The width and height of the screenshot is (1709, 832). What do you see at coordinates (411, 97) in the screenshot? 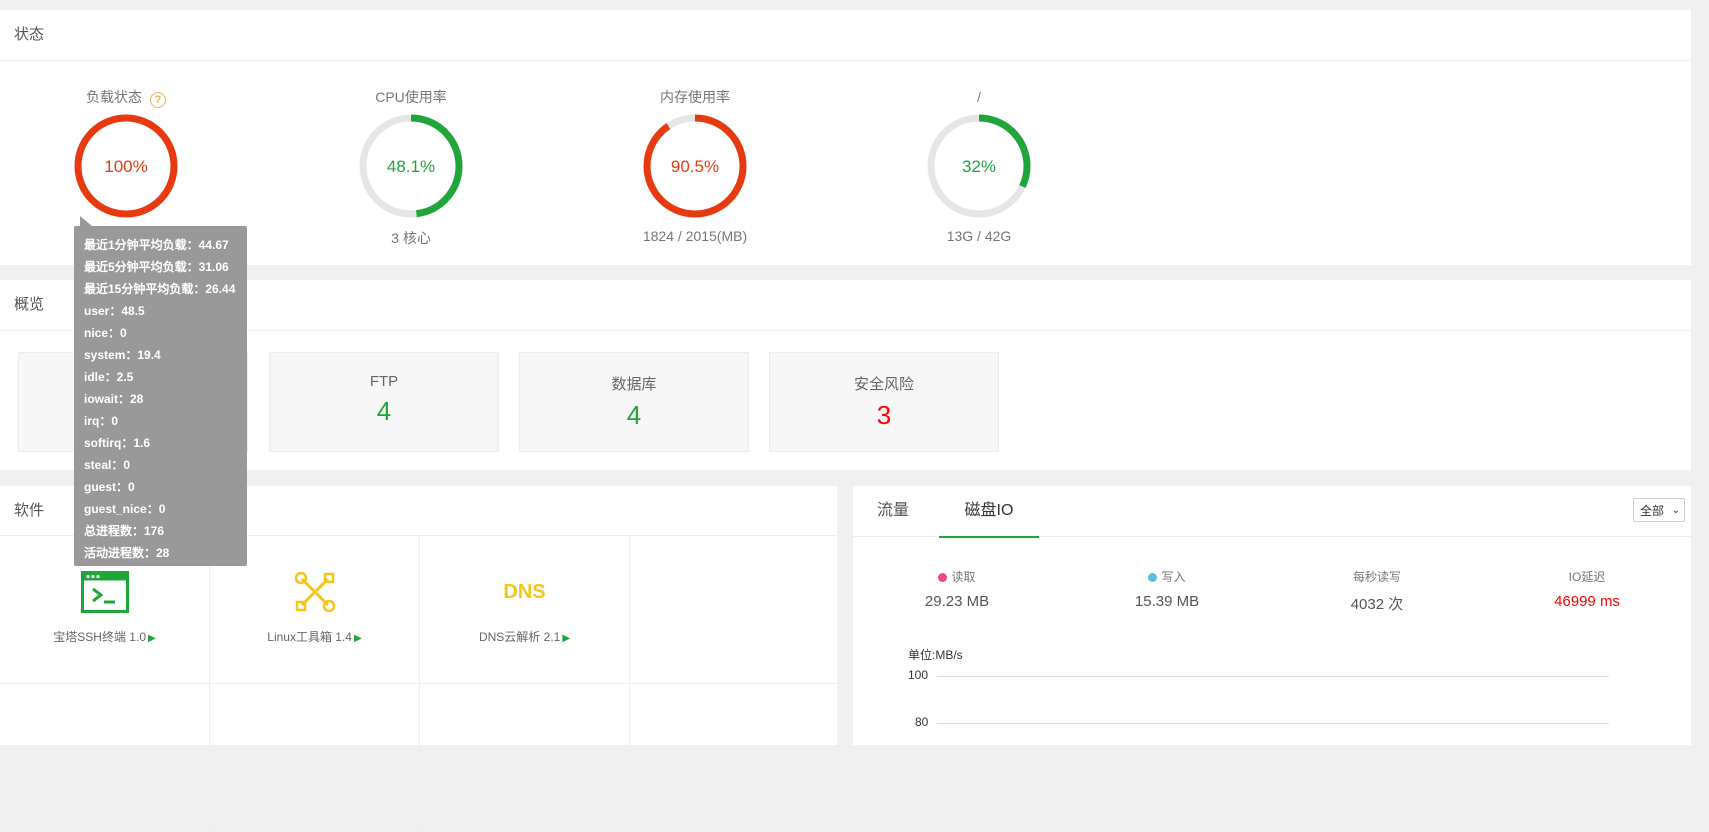
I see `cpu-label: CPU使用率` at bounding box center [411, 97].